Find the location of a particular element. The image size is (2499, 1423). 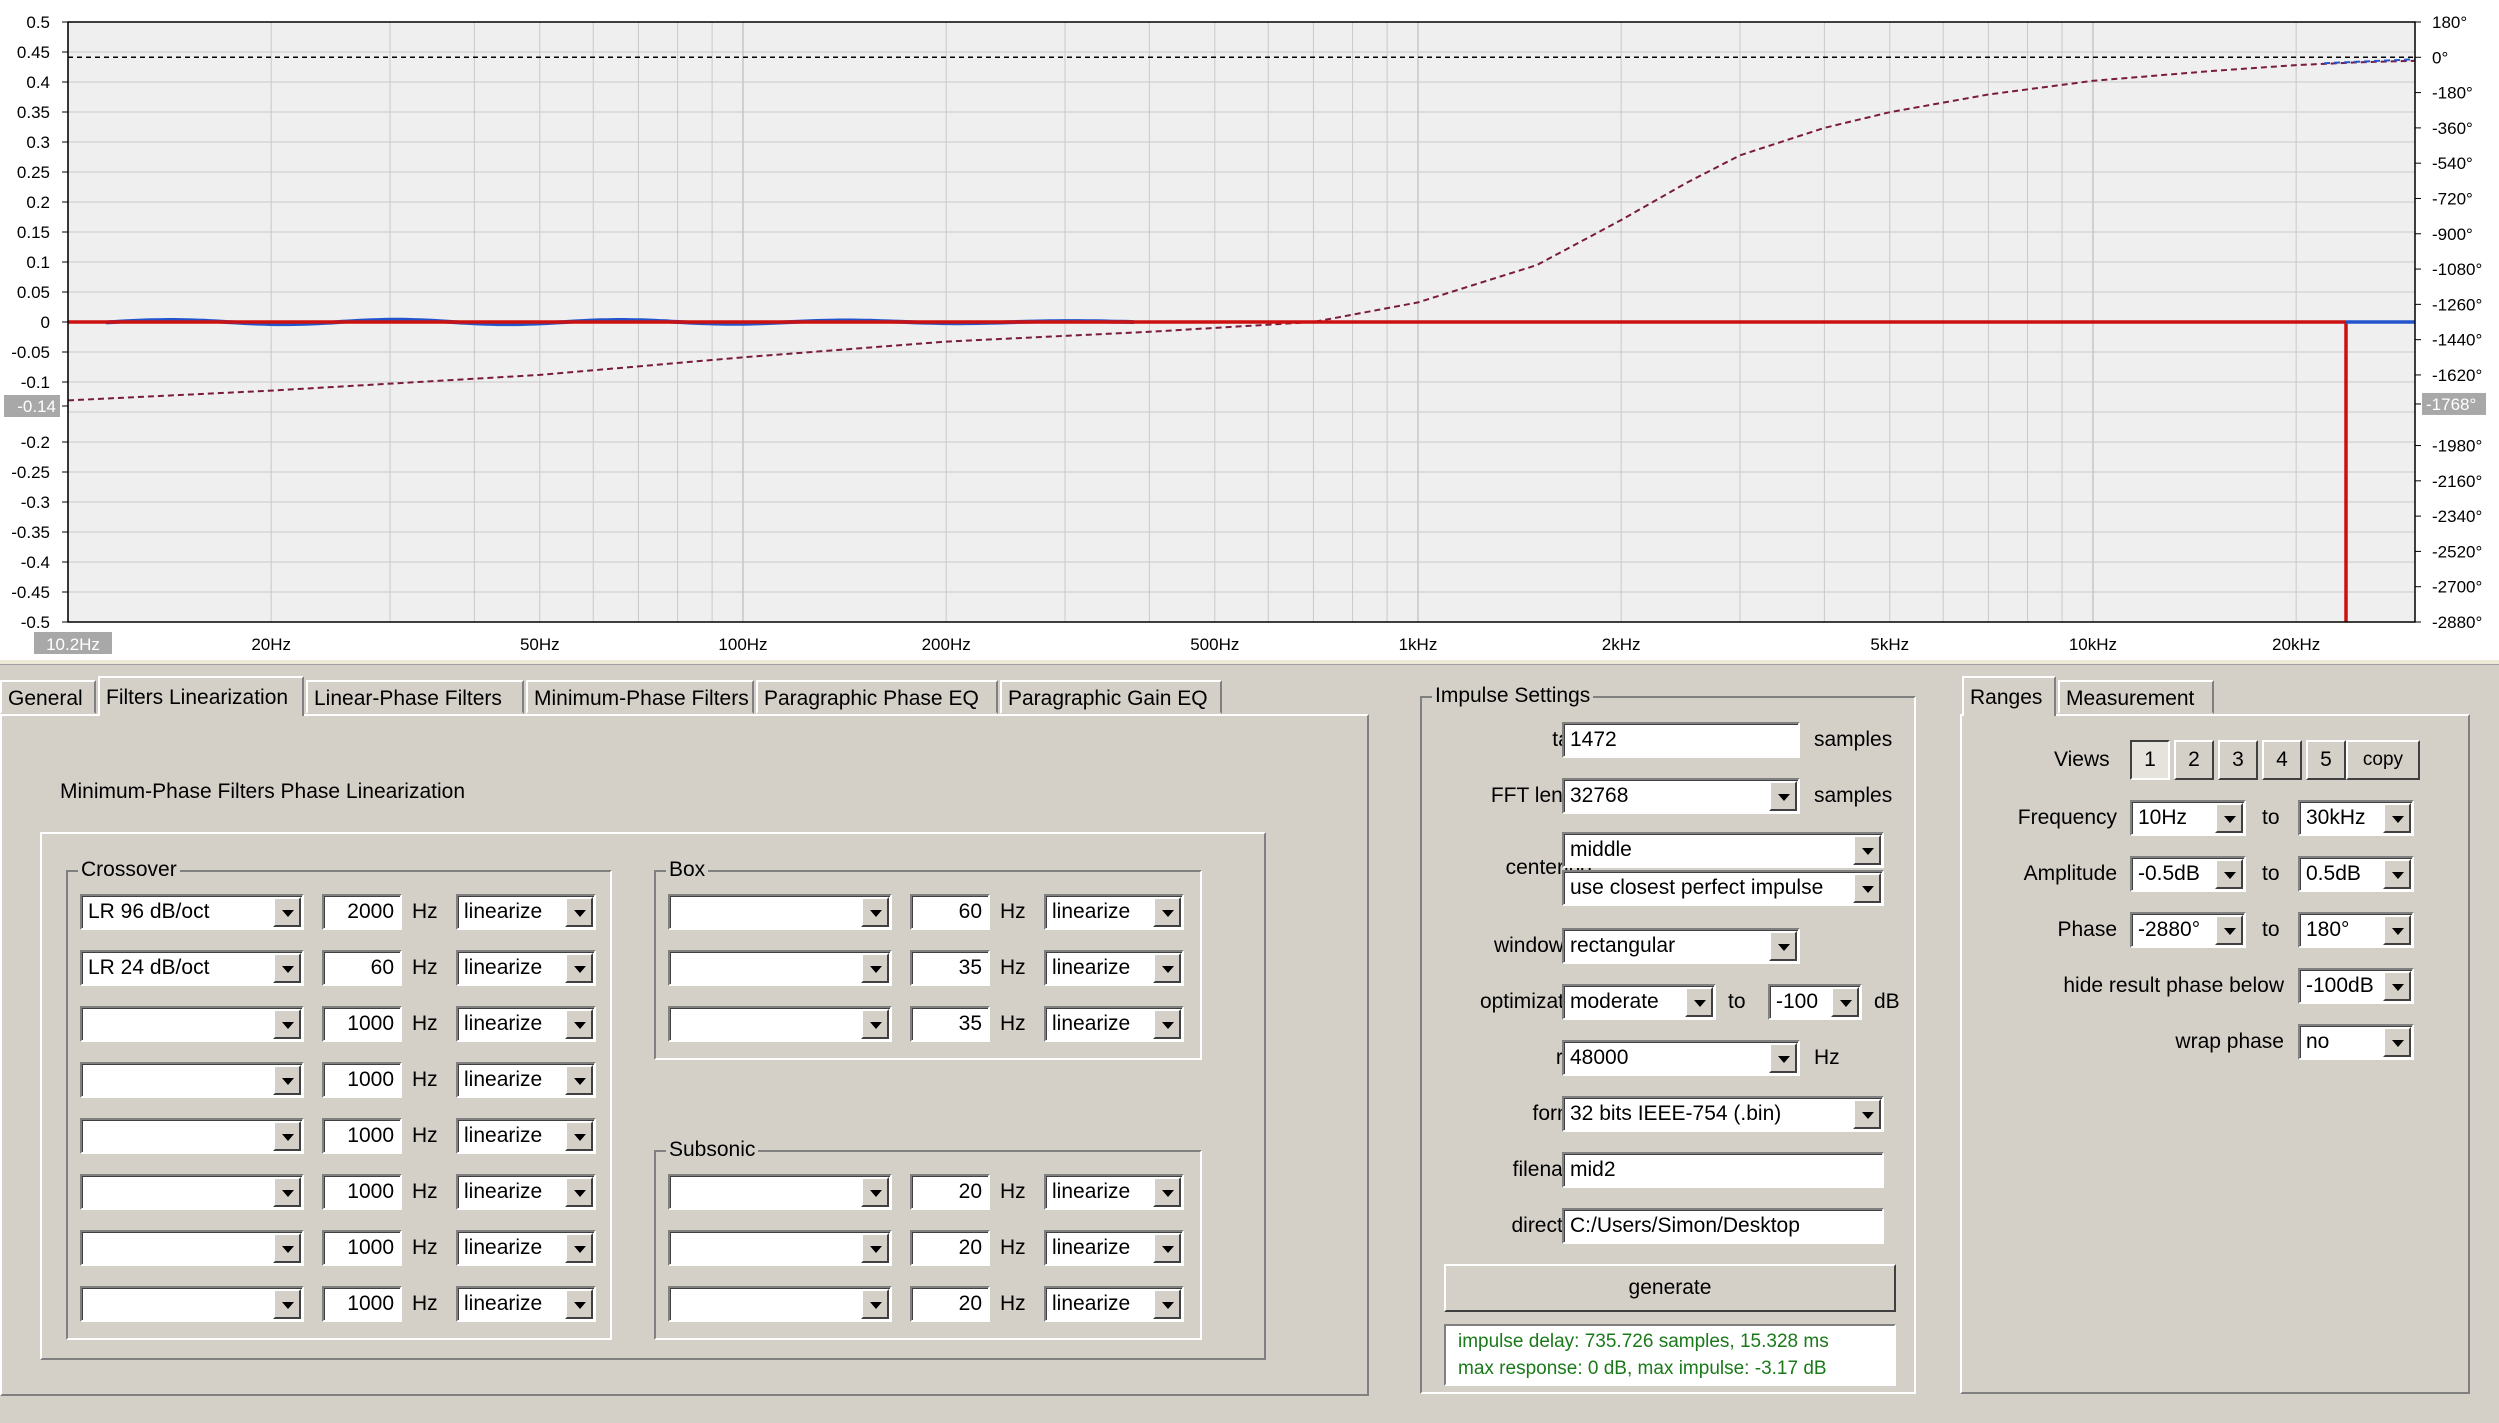

box-frequency-input: 60 is located at coordinates (950, 912).